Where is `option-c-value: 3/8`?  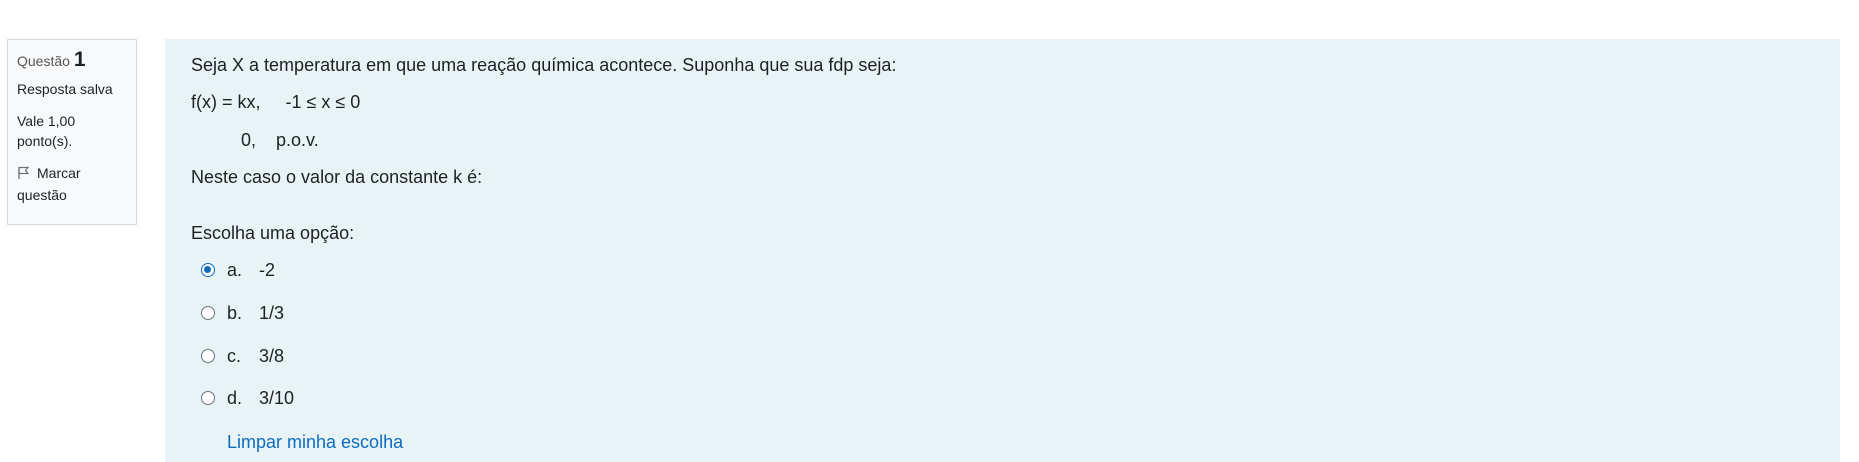
option-c-value: 3/8 is located at coordinates (272, 355).